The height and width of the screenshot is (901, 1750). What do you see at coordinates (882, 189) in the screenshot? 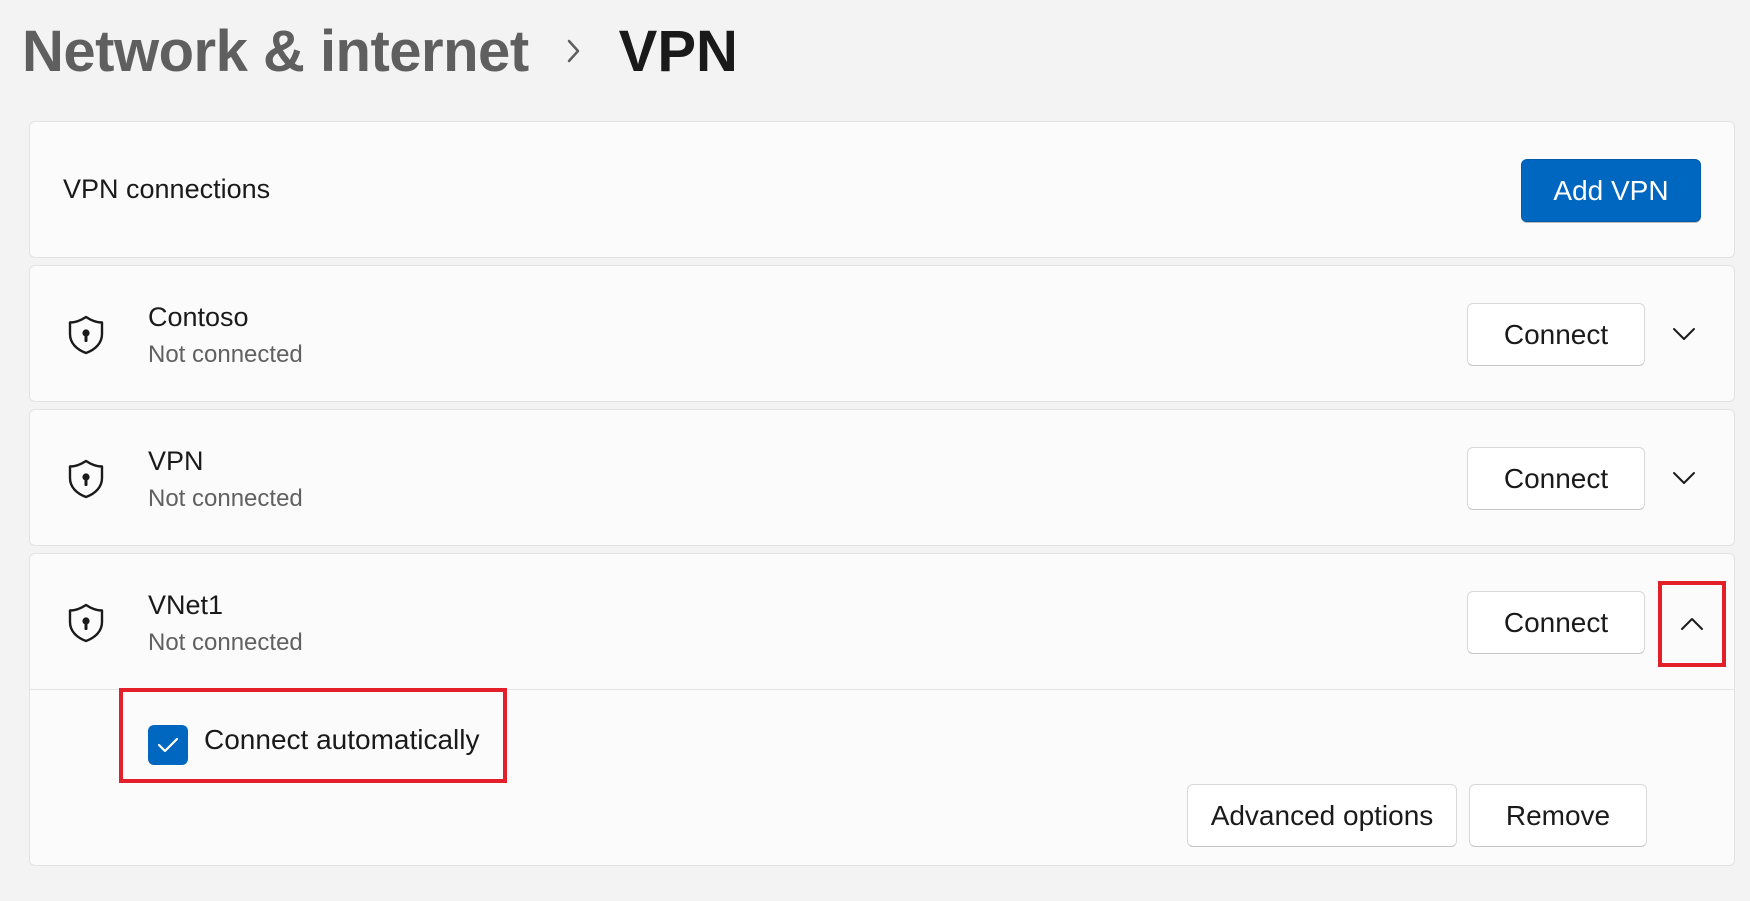
I see `vpn-connections-card: VPN connections Add VPN` at bounding box center [882, 189].